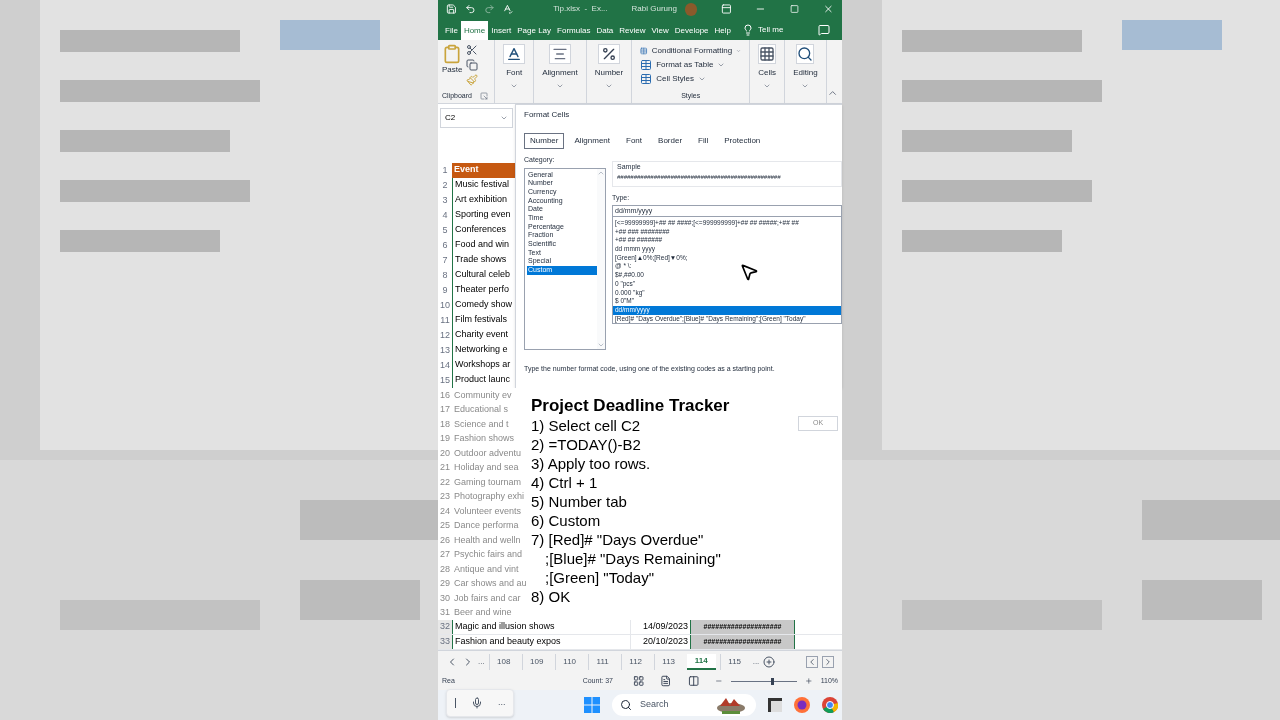  I want to click on scroll-right-icon, so click(828, 661).